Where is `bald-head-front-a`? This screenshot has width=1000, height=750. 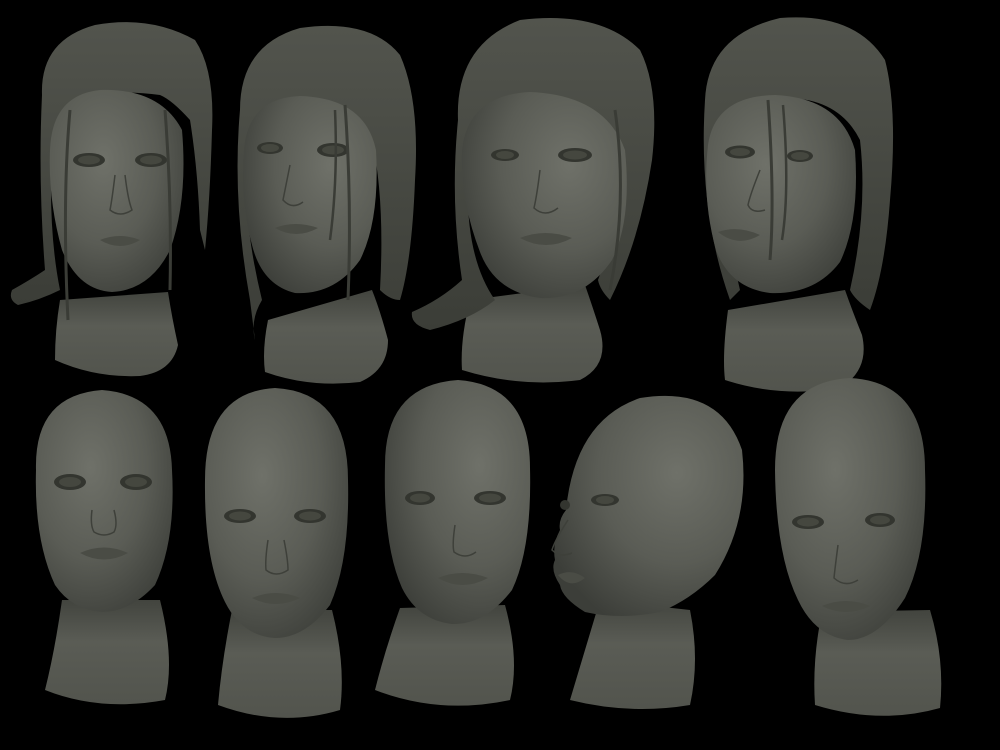 bald-head-front-a is located at coordinates (104, 547).